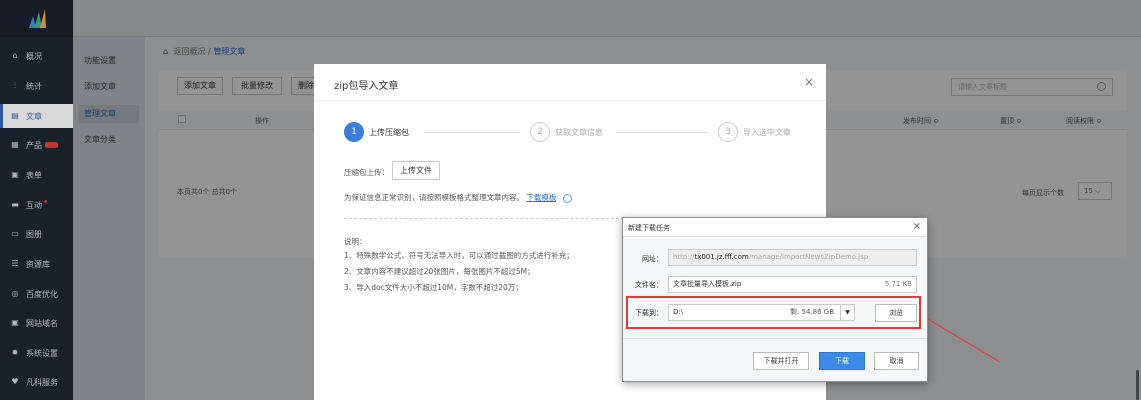  I want to click on annotation-arrow, so click(964, 340).